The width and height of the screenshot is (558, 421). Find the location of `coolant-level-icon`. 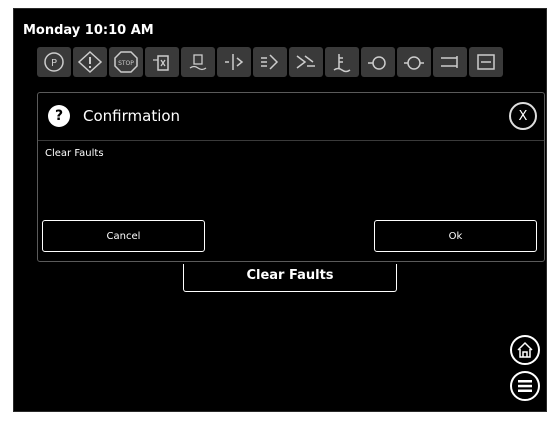

coolant-level-icon is located at coordinates (342, 62).